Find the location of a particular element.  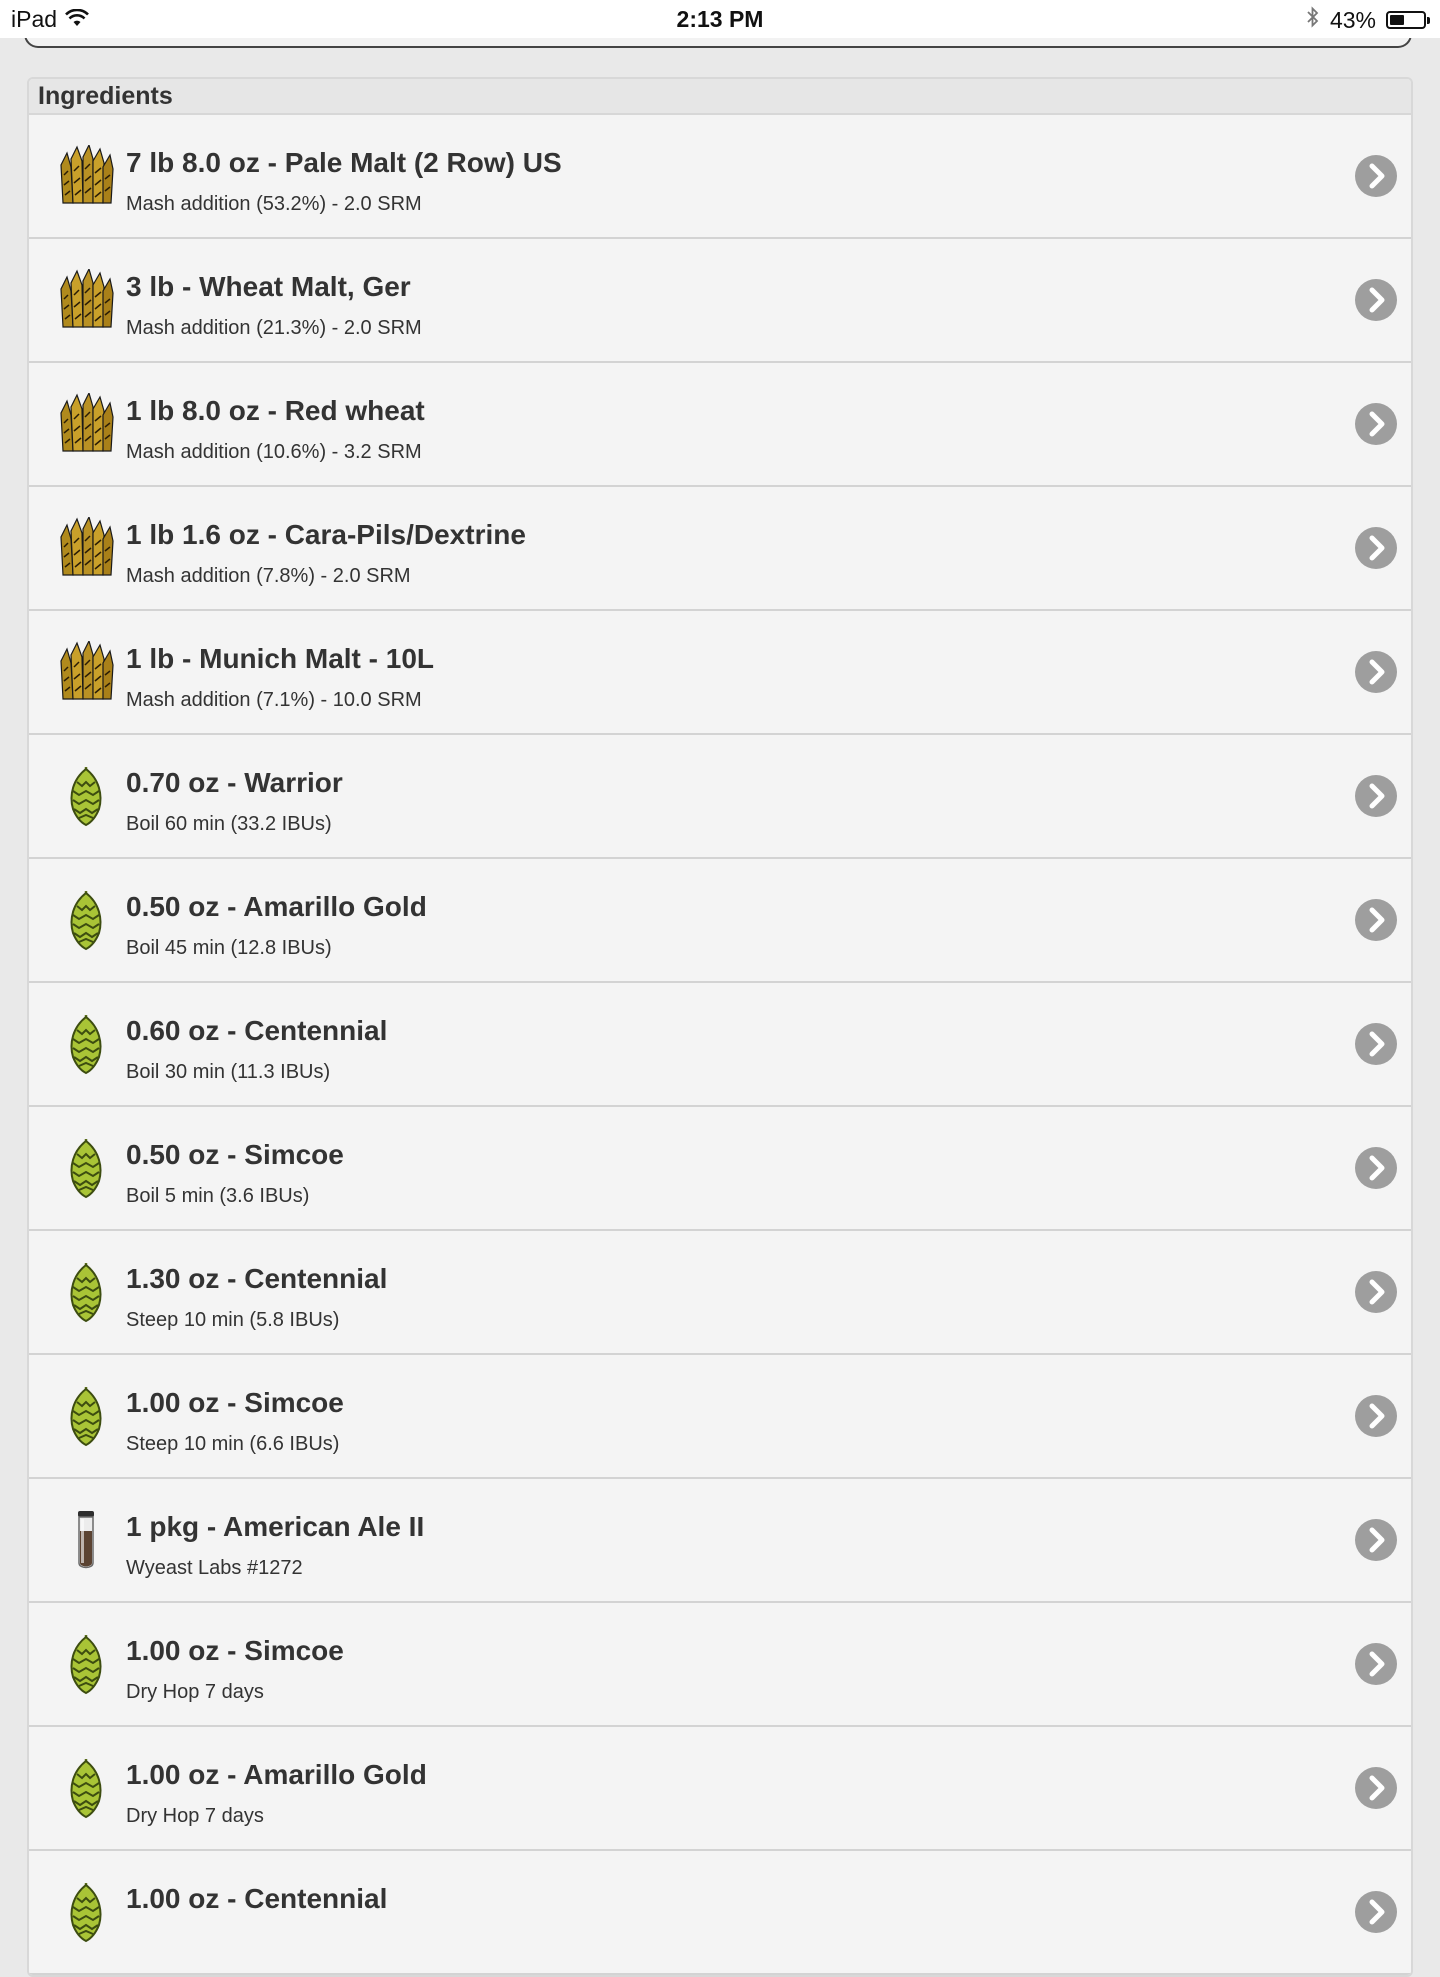

ingredient-detail: Steep 10 min (5.8 IBUs) is located at coordinates (233, 1320).